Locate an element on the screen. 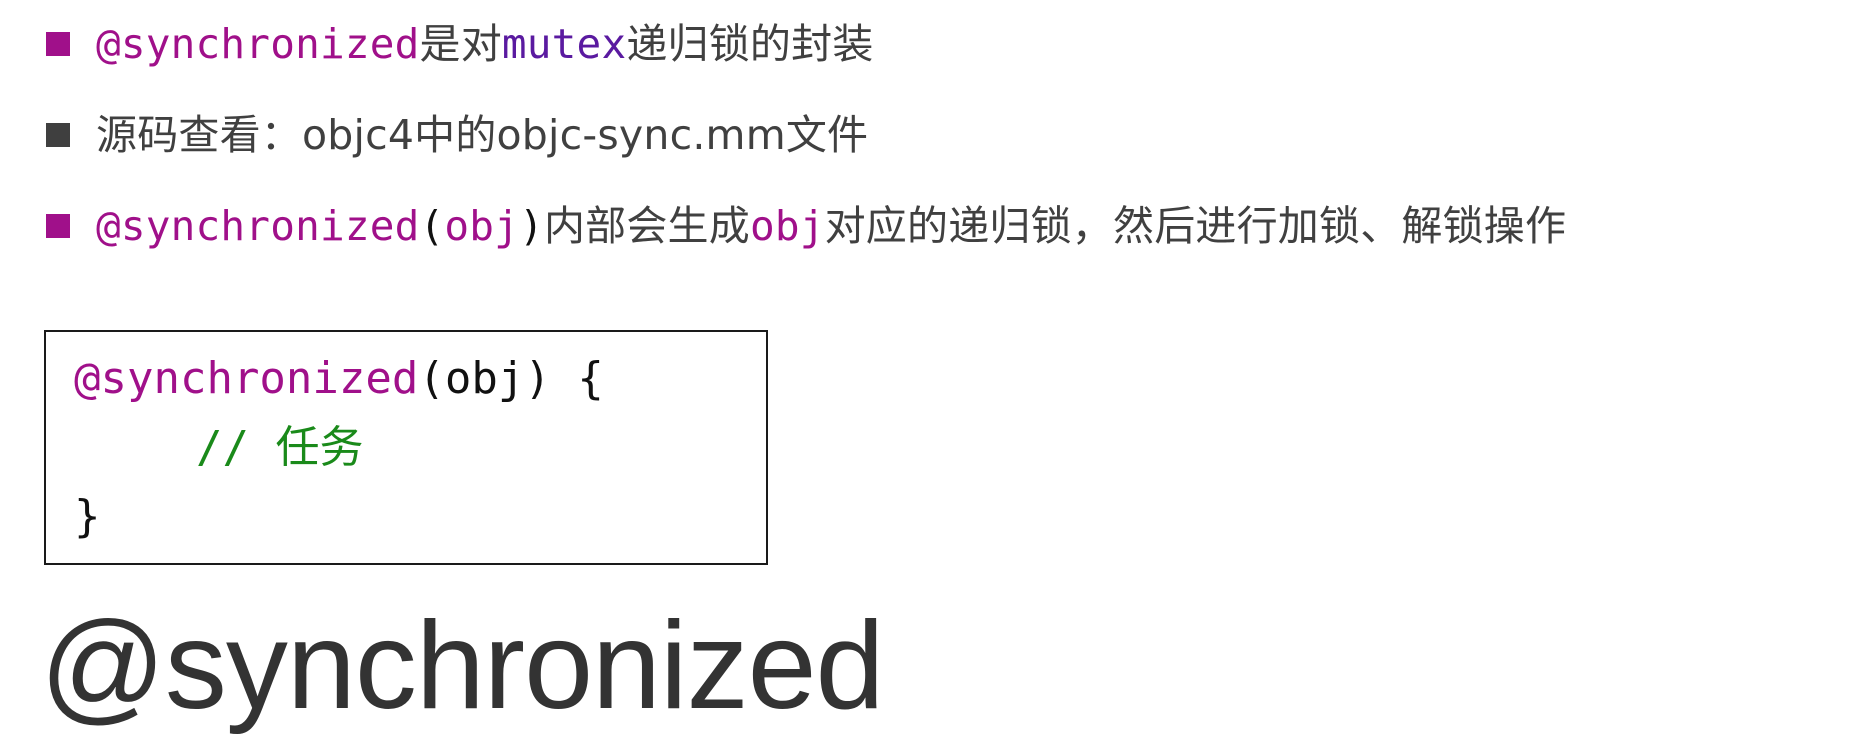  code-block: @synchronized(obj) { // 任务 } is located at coordinates (406, 447).